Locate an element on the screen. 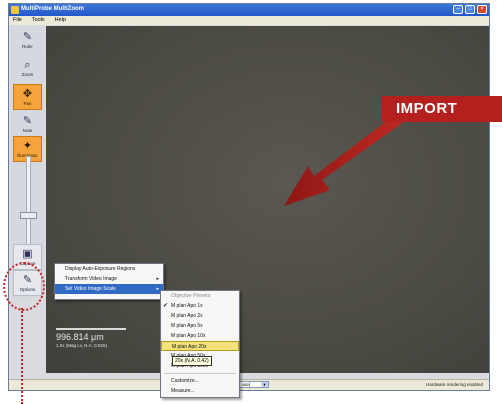  menu-bar: File Tools Help is located at coordinates (249, 20).